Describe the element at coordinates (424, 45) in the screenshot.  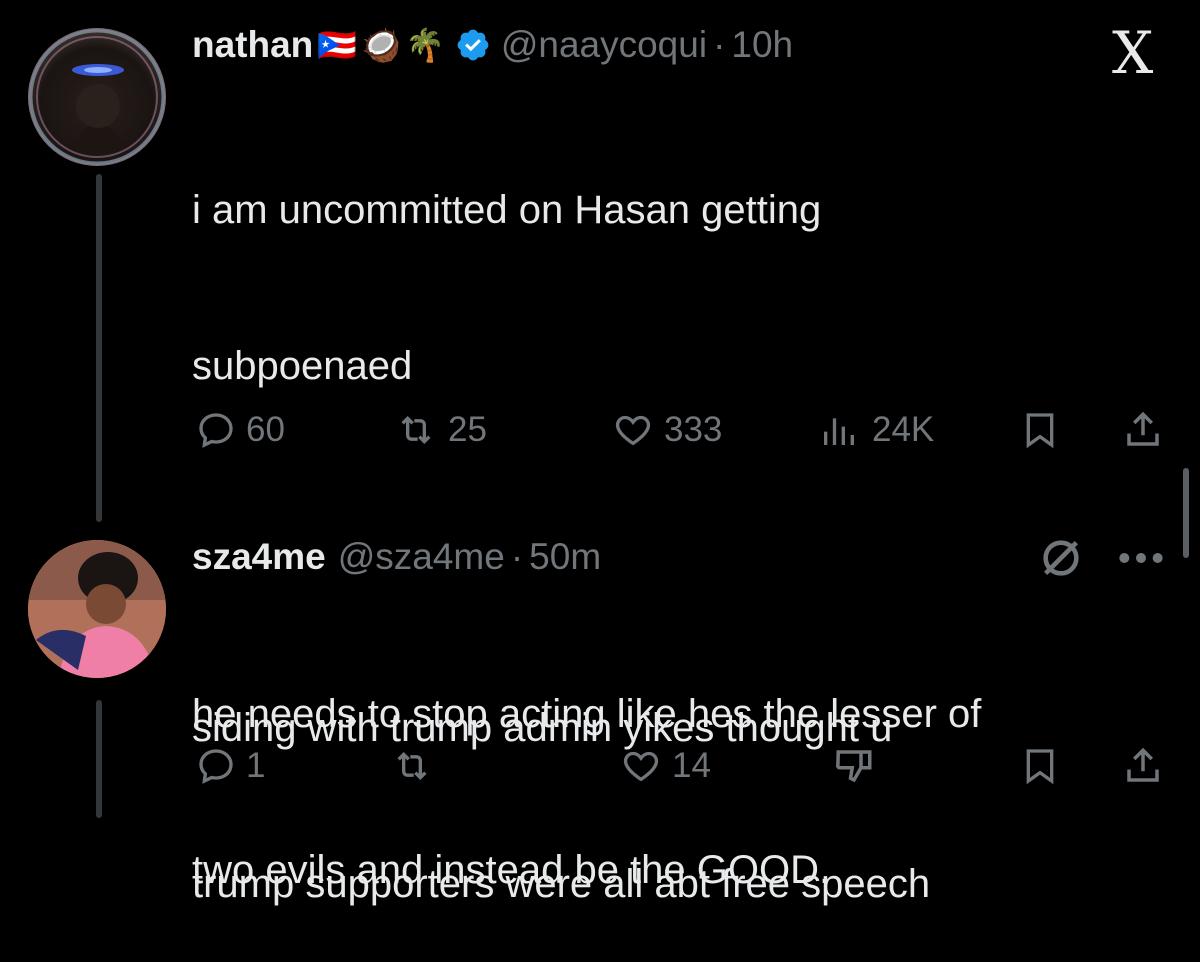
I see `palm-tree-emoji: 🌴` at that location.